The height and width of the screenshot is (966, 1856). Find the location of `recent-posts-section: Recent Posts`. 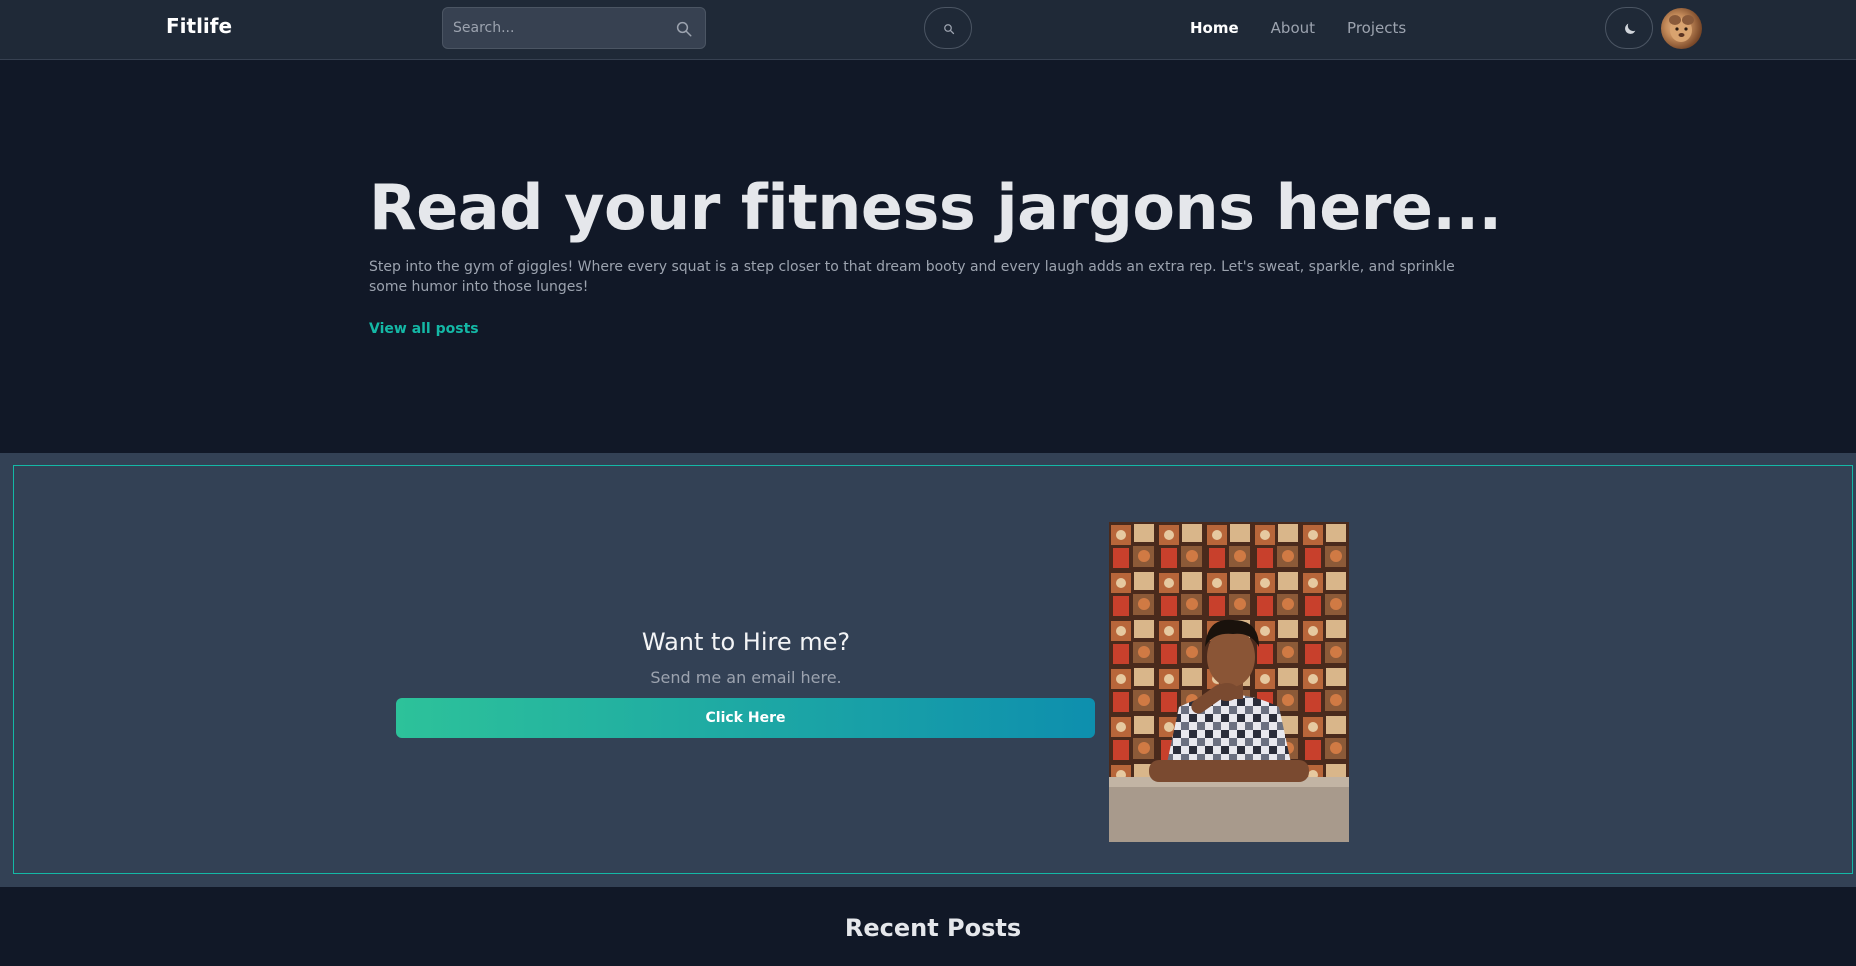

recent-posts-section: Recent Posts is located at coordinates (928, 926).